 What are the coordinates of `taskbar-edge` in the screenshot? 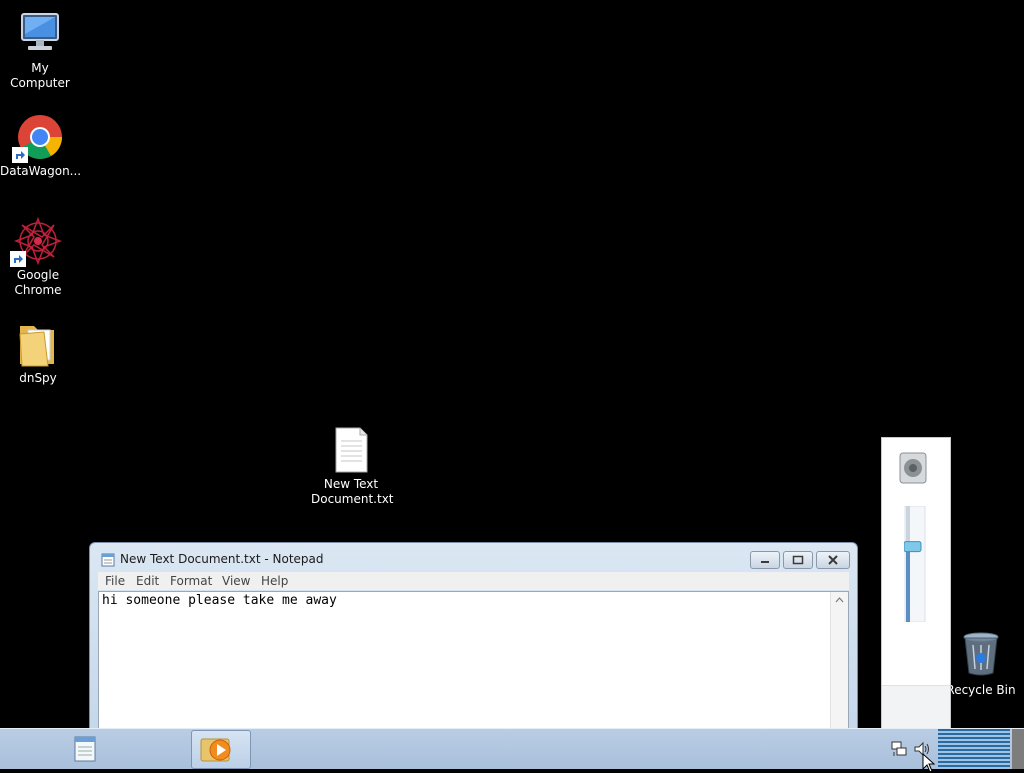 It's located at (1018, 749).